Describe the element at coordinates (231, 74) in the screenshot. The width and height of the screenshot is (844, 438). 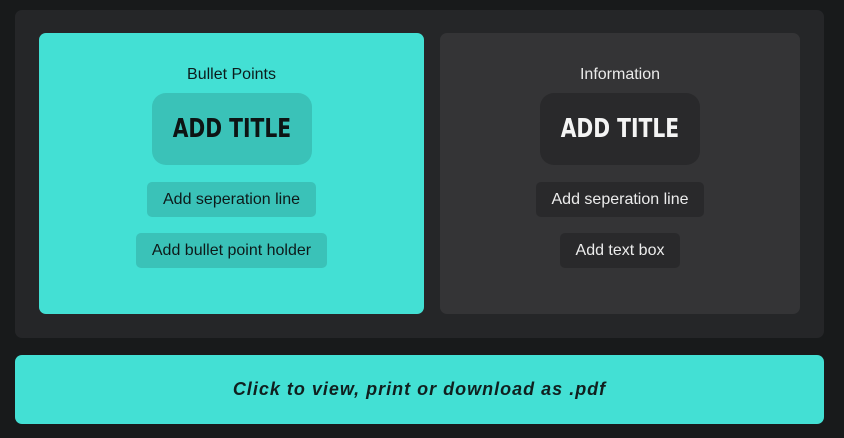
I see `bullet-points-heading: Bullet Points` at that location.